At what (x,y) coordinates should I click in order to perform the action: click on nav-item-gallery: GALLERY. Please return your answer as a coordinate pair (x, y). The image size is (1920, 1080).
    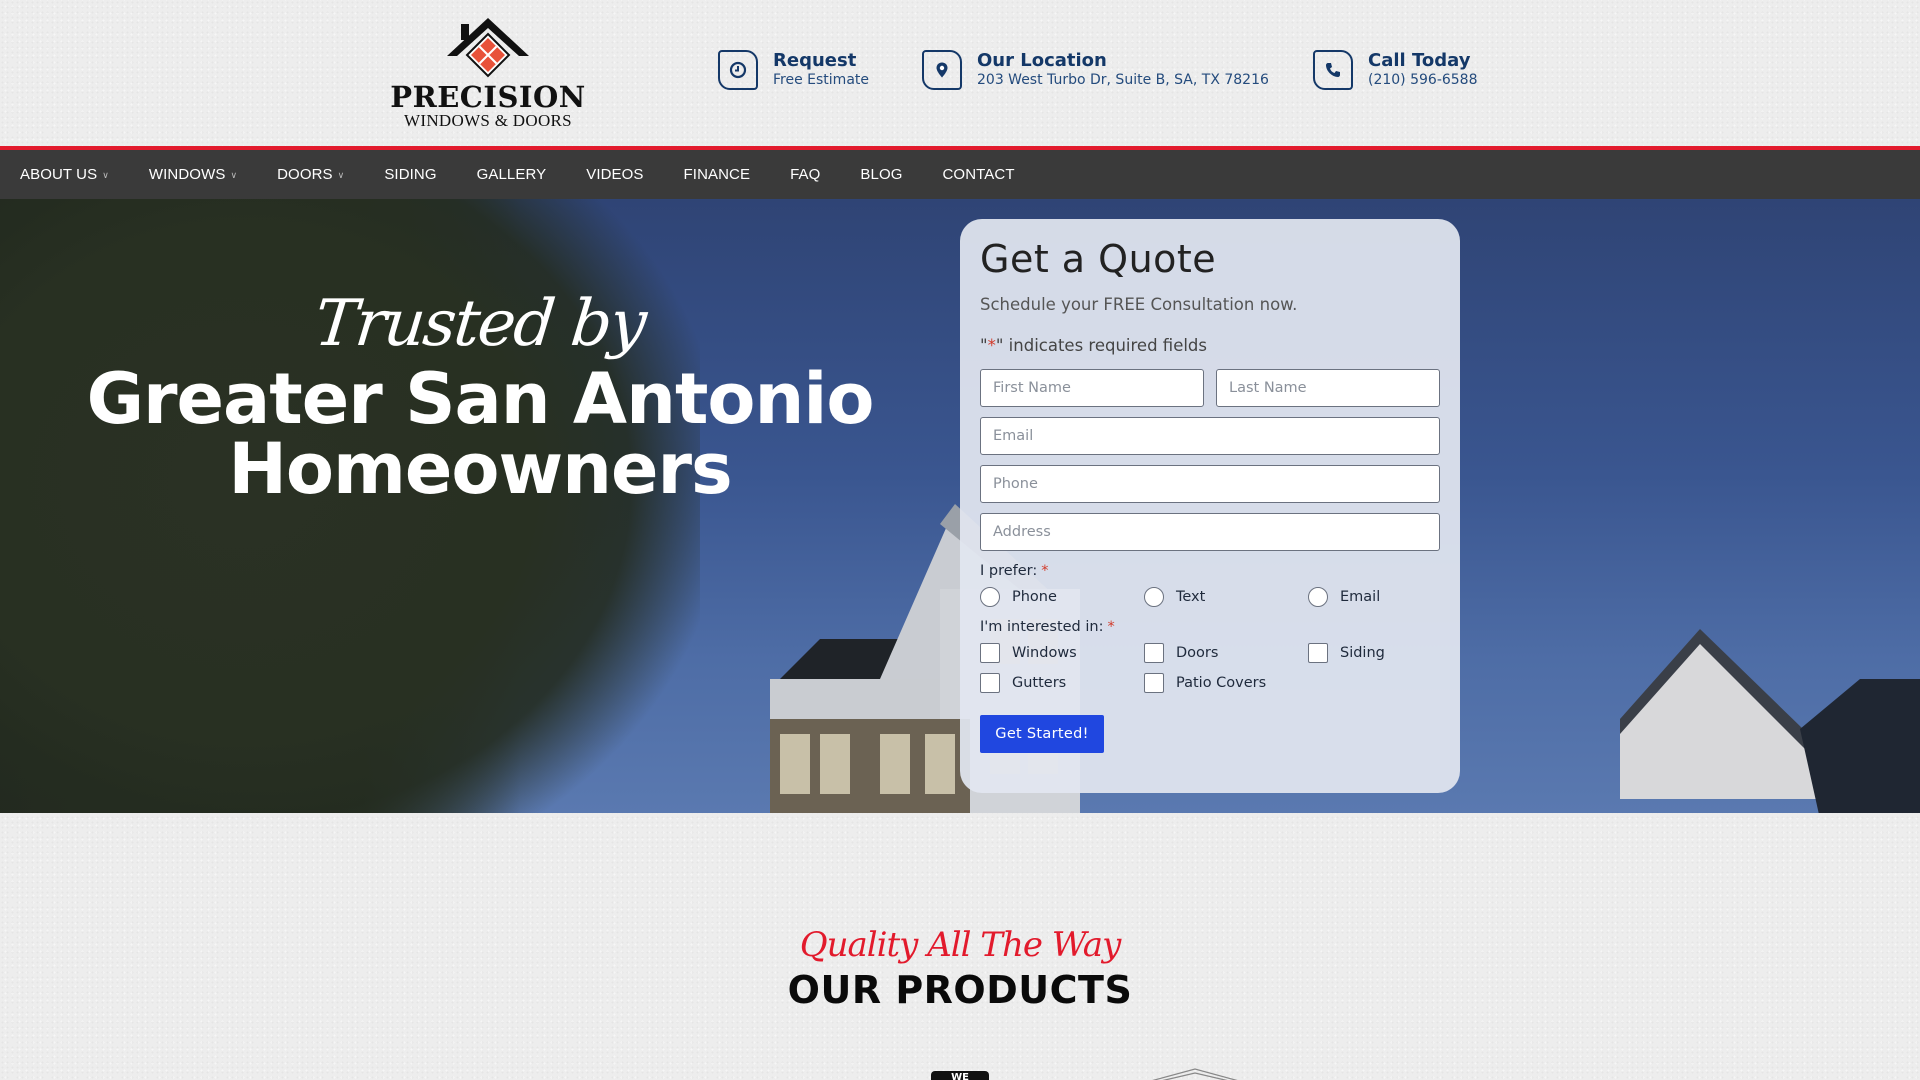
    Looking at the image, I should click on (512, 174).